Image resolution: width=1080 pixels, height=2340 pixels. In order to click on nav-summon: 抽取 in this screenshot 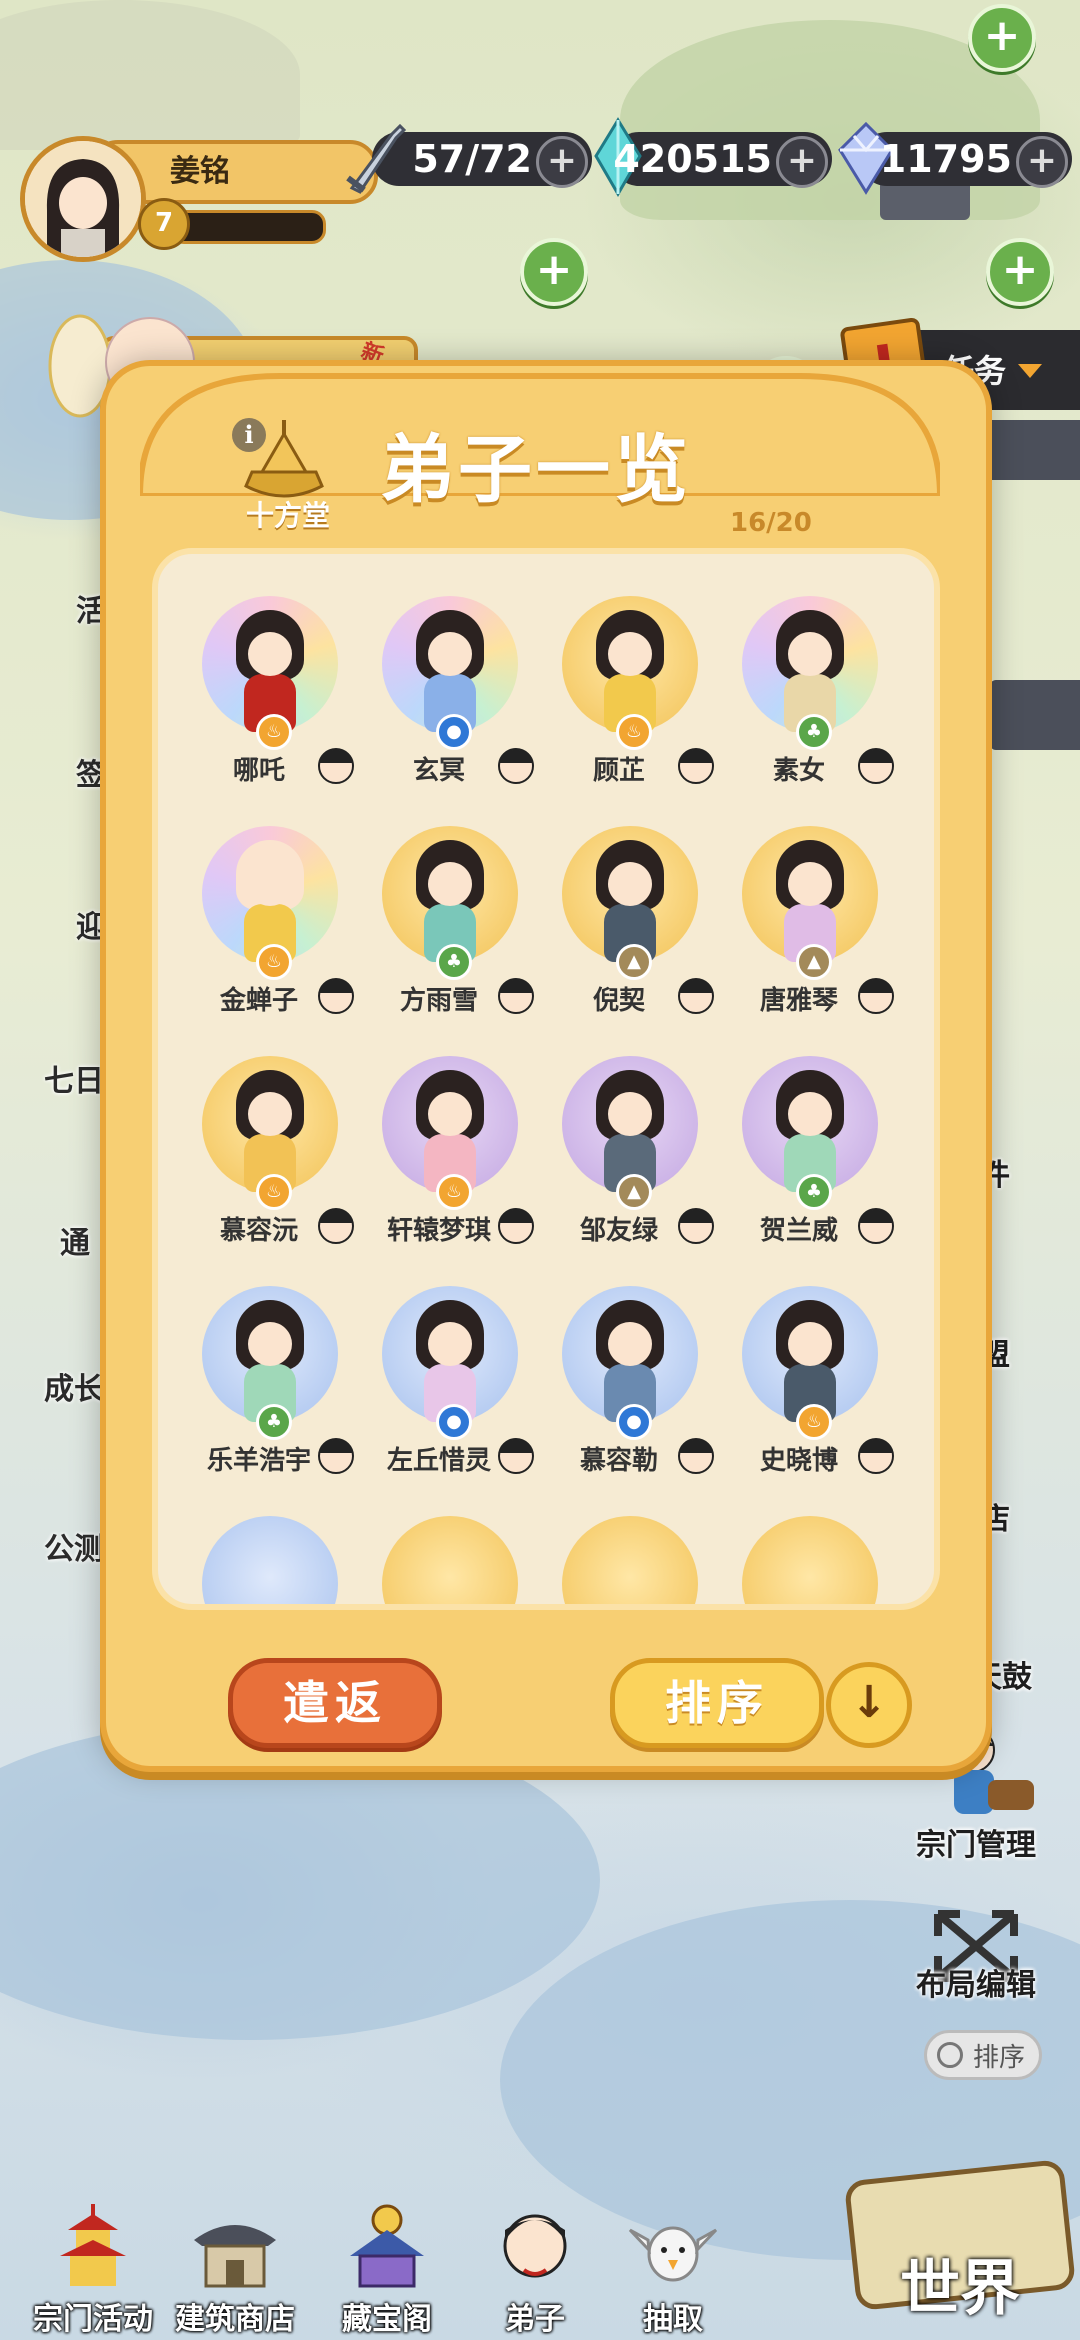, I will do `click(673, 2265)`.